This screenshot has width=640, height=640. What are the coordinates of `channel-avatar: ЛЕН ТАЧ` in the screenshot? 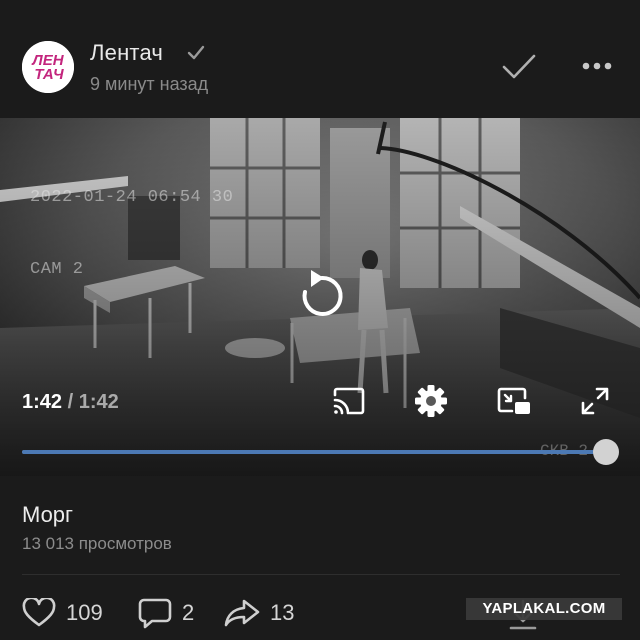 It's located at (48, 67).